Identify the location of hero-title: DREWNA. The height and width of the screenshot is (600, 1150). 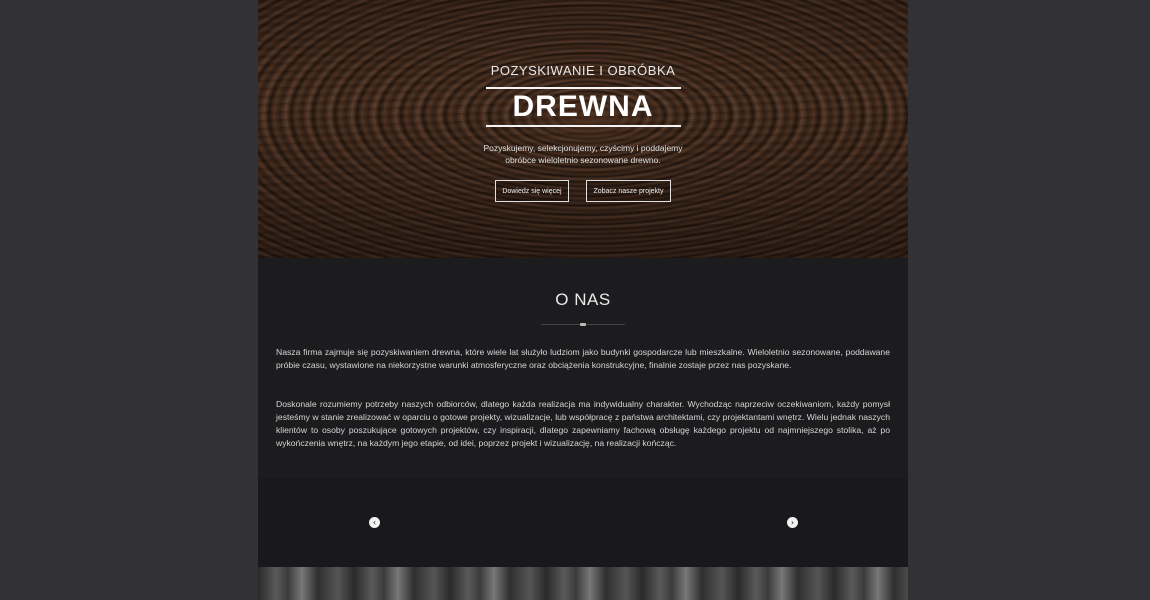
(583, 106).